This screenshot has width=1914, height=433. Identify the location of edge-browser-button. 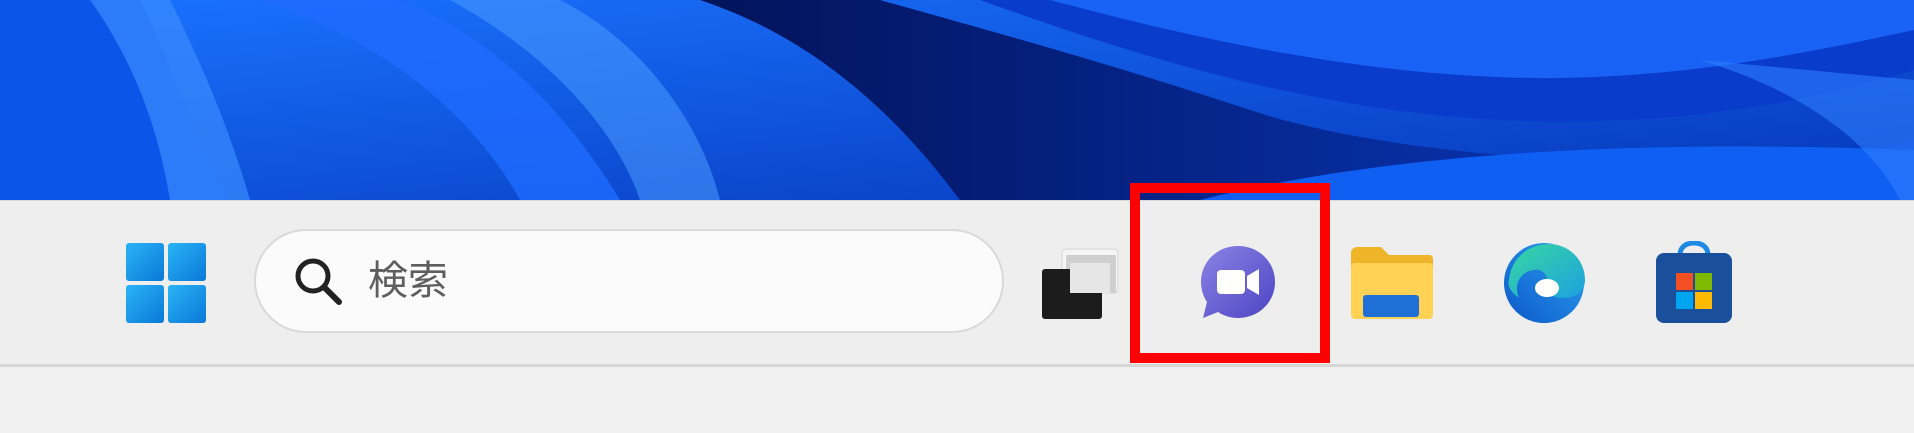
(1544, 283).